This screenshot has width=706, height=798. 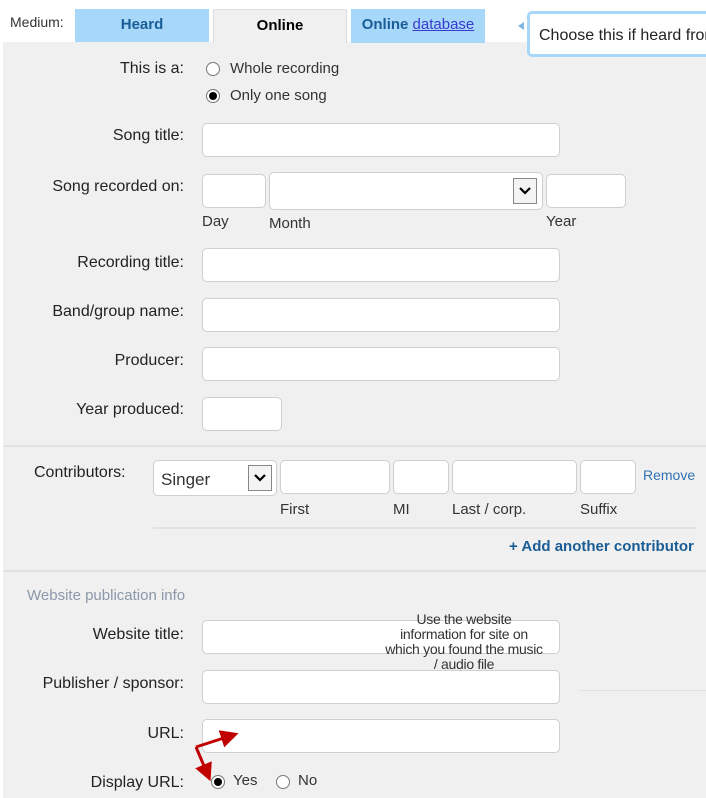 I want to click on tab-online-label: Online, so click(x=280, y=25).